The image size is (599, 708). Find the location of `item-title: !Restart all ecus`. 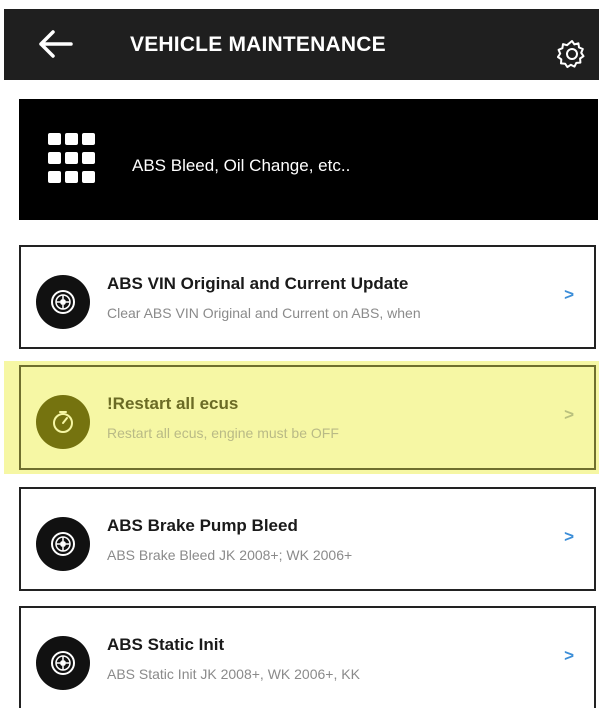

item-title: !Restart all ecus is located at coordinates (173, 403).